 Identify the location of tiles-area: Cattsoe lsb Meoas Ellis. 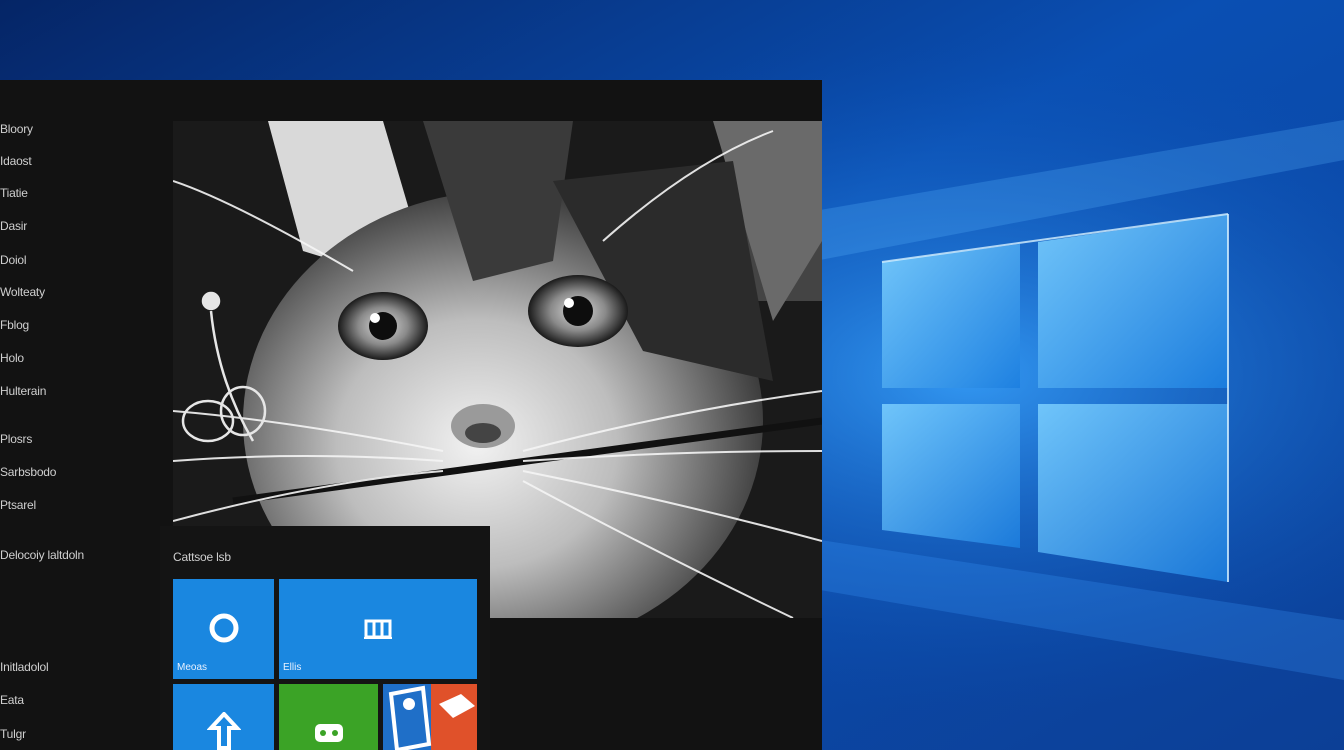
(325, 638).